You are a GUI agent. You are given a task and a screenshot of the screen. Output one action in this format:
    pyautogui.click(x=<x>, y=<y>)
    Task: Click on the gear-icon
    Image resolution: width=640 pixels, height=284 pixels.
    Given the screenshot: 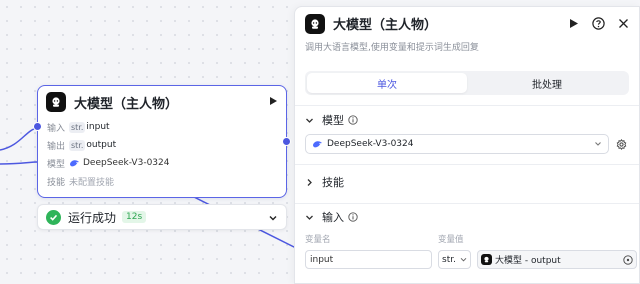 What is the action you would take?
    pyautogui.click(x=621, y=144)
    